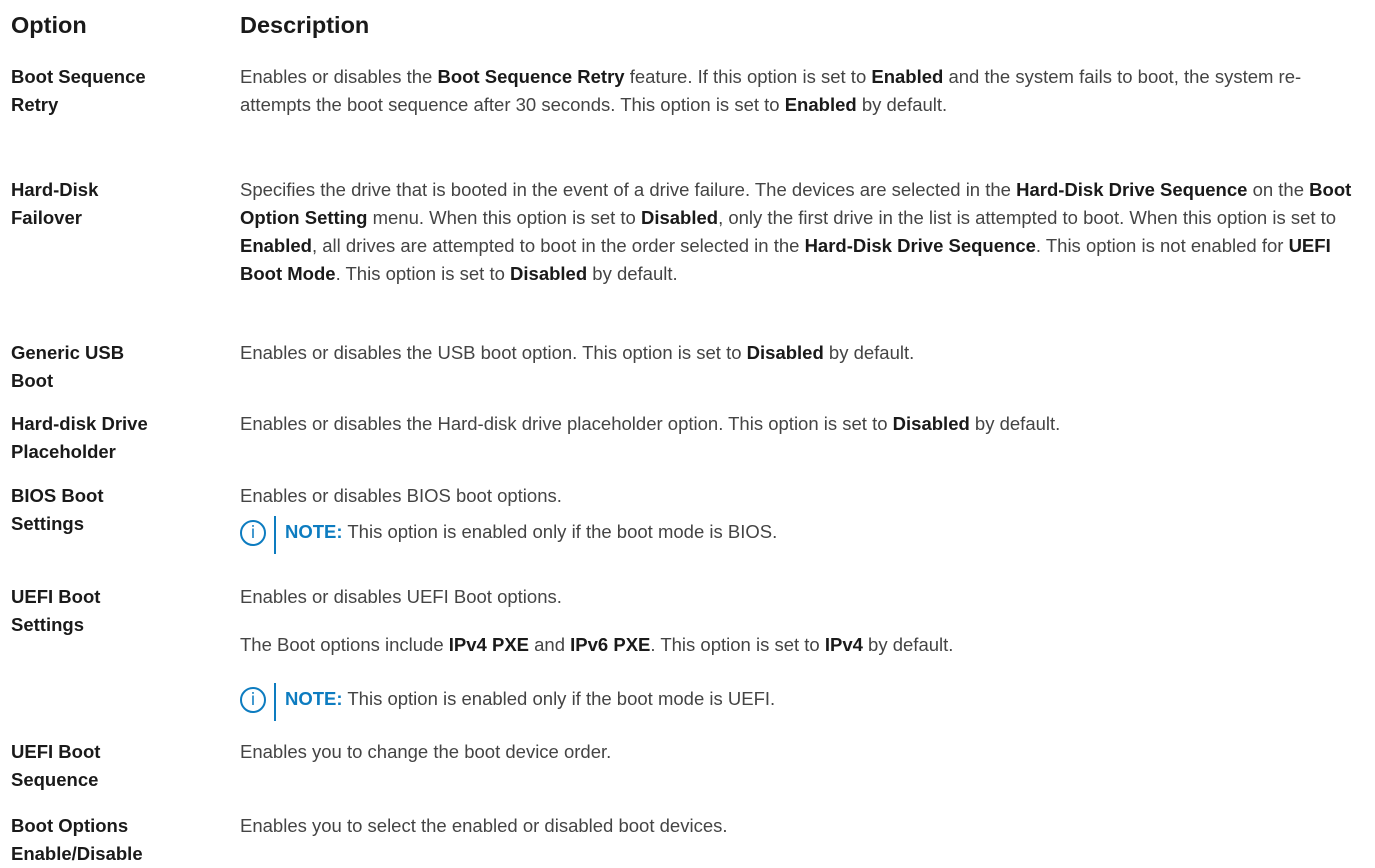 This screenshot has width=1375, height=868. I want to click on text-run: feature. If this option is set to, so click(748, 76).